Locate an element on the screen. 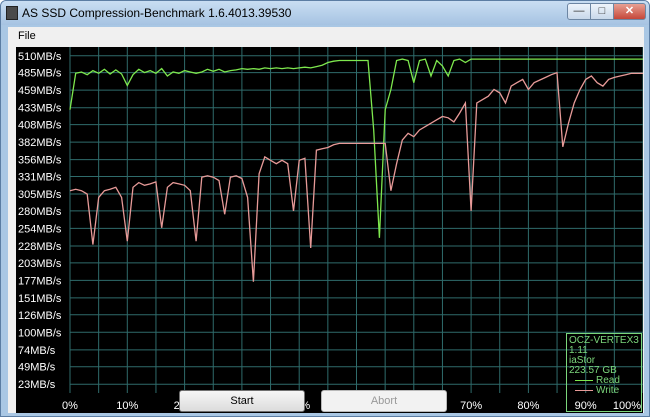  y-tick-label: 254MB/s is located at coordinates (40, 229).